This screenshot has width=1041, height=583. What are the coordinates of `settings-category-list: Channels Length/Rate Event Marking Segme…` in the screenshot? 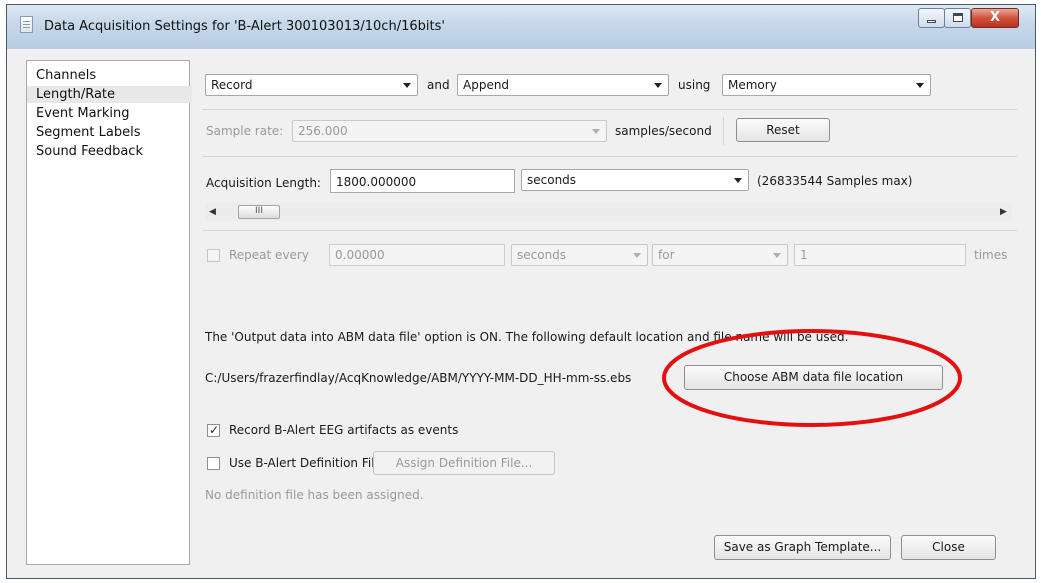 It's located at (109, 312).